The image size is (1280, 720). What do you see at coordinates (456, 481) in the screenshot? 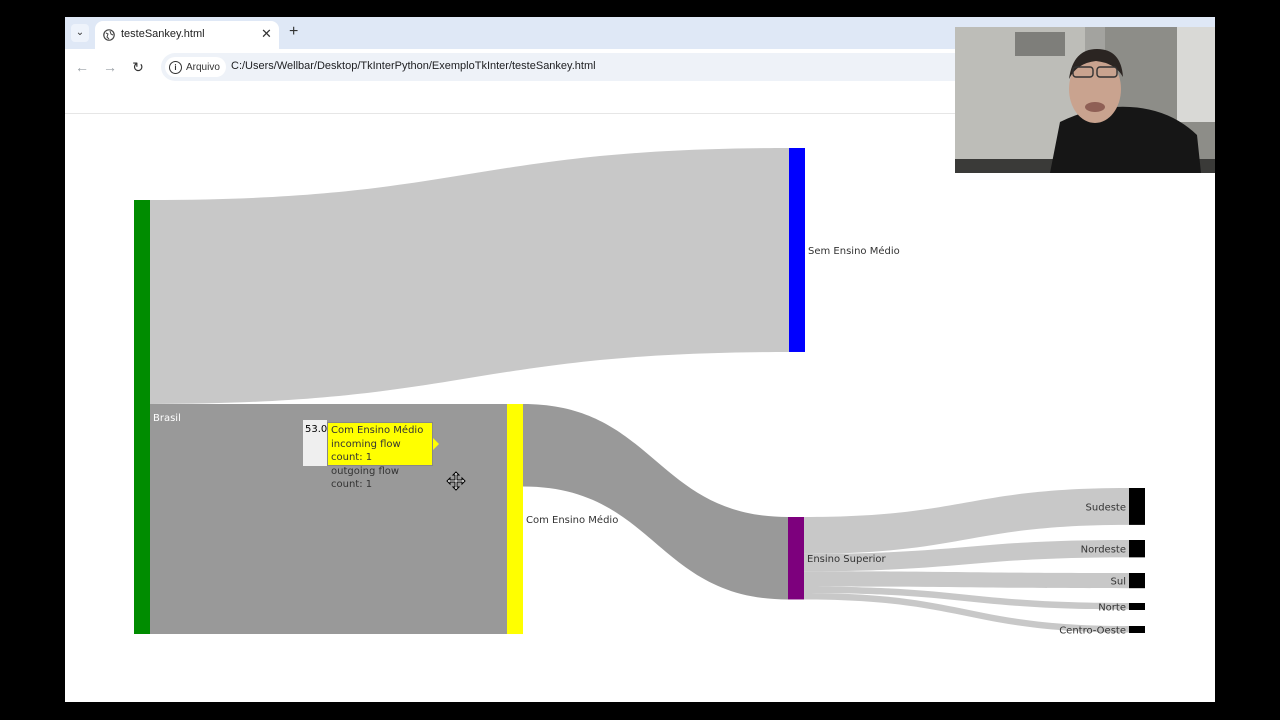
I see `move-cursor-icon` at bounding box center [456, 481].